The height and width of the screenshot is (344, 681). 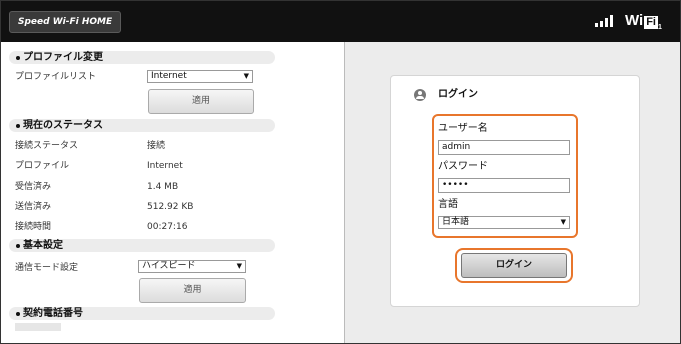 What do you see at coordinates (65, 22) in the screenshot?
I see `brand-logo: Speed Wi-Fi HOME` at bounding box center [65, 22].